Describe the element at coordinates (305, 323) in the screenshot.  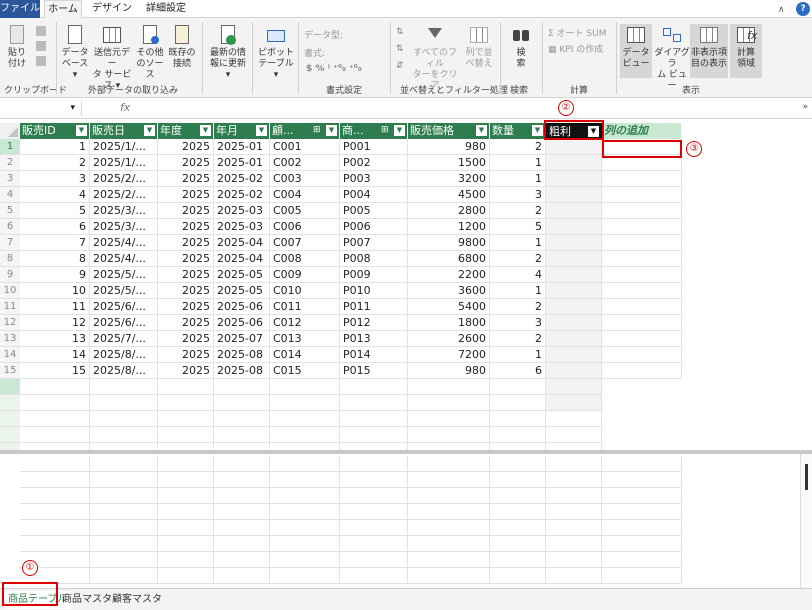
I see `table-cell: C012` at that location.